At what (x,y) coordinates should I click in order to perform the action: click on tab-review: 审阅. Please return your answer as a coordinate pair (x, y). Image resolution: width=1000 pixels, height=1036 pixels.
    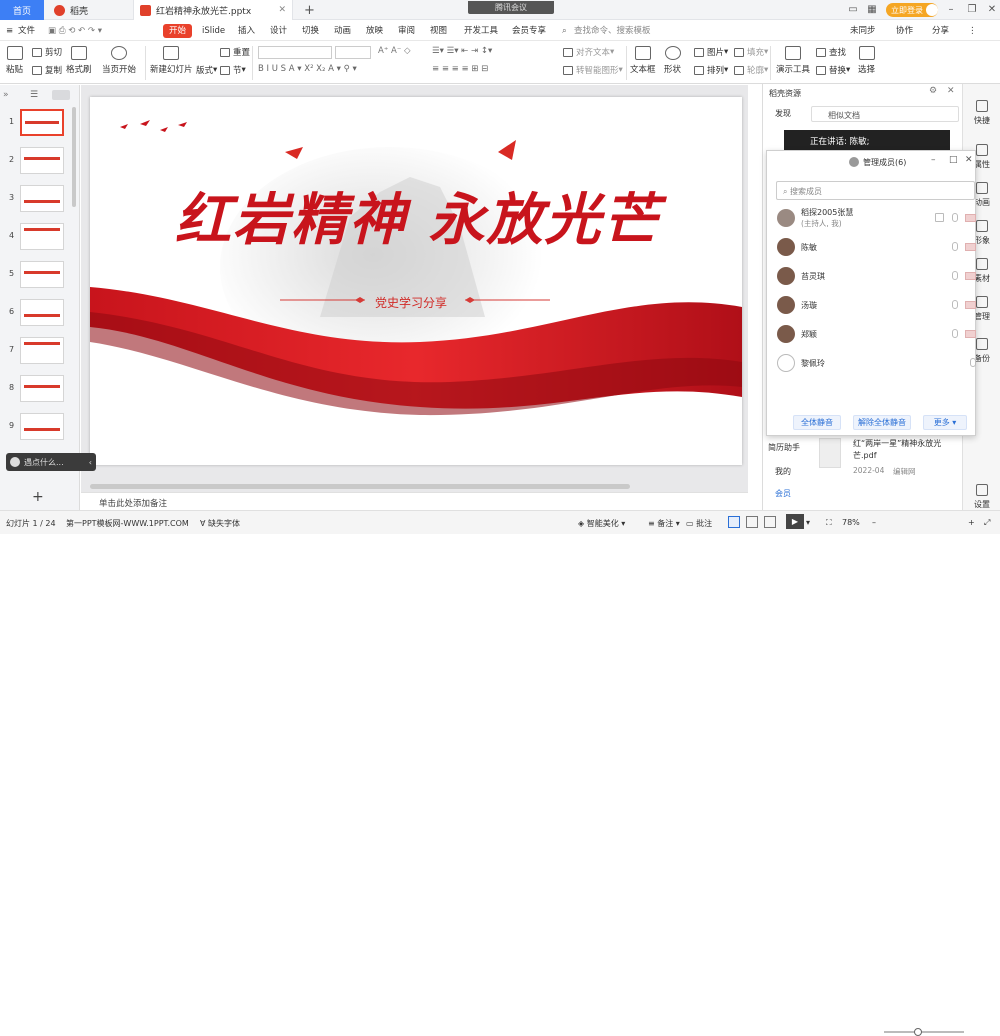
    Looking at the image, I should click on (406, 31).